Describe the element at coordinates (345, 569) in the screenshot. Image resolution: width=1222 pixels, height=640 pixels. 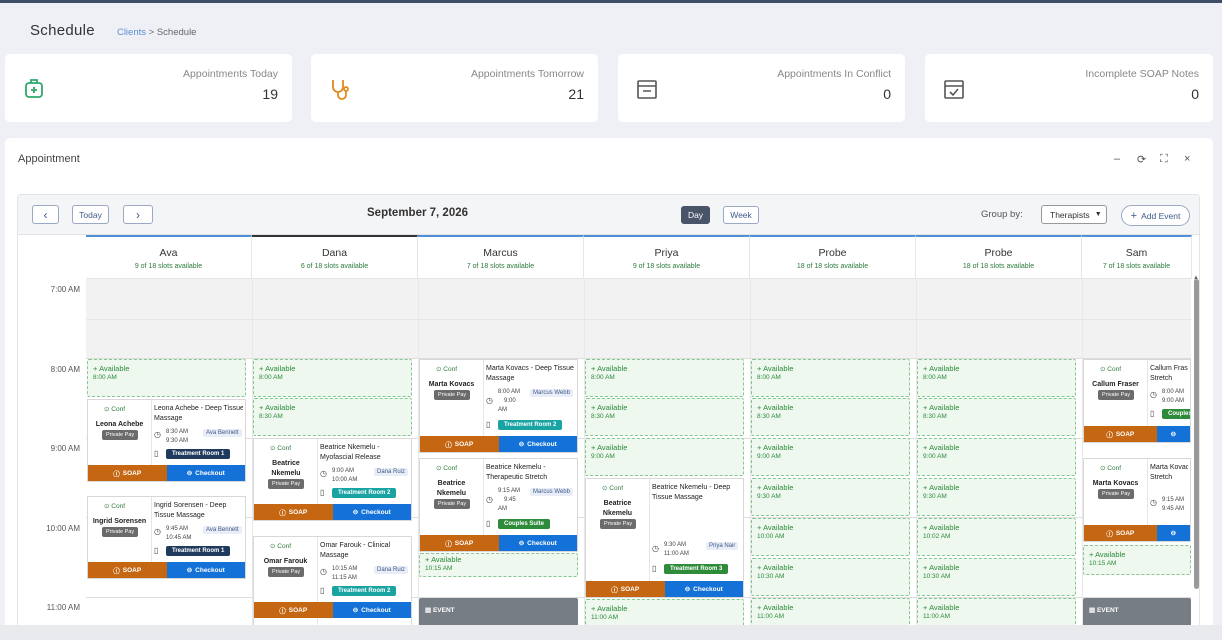
I see `start-time: 10:15 AM` at that location.